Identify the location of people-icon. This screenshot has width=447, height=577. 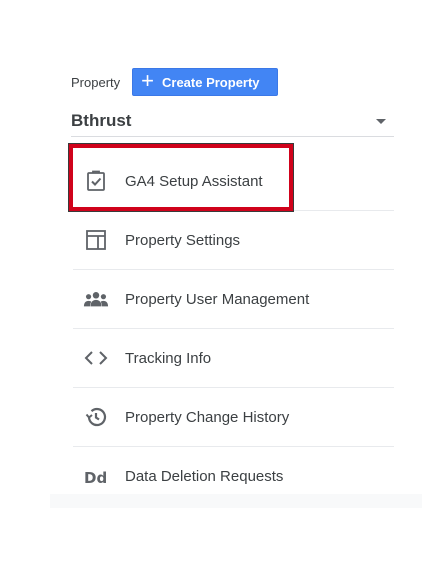
(96, 299).